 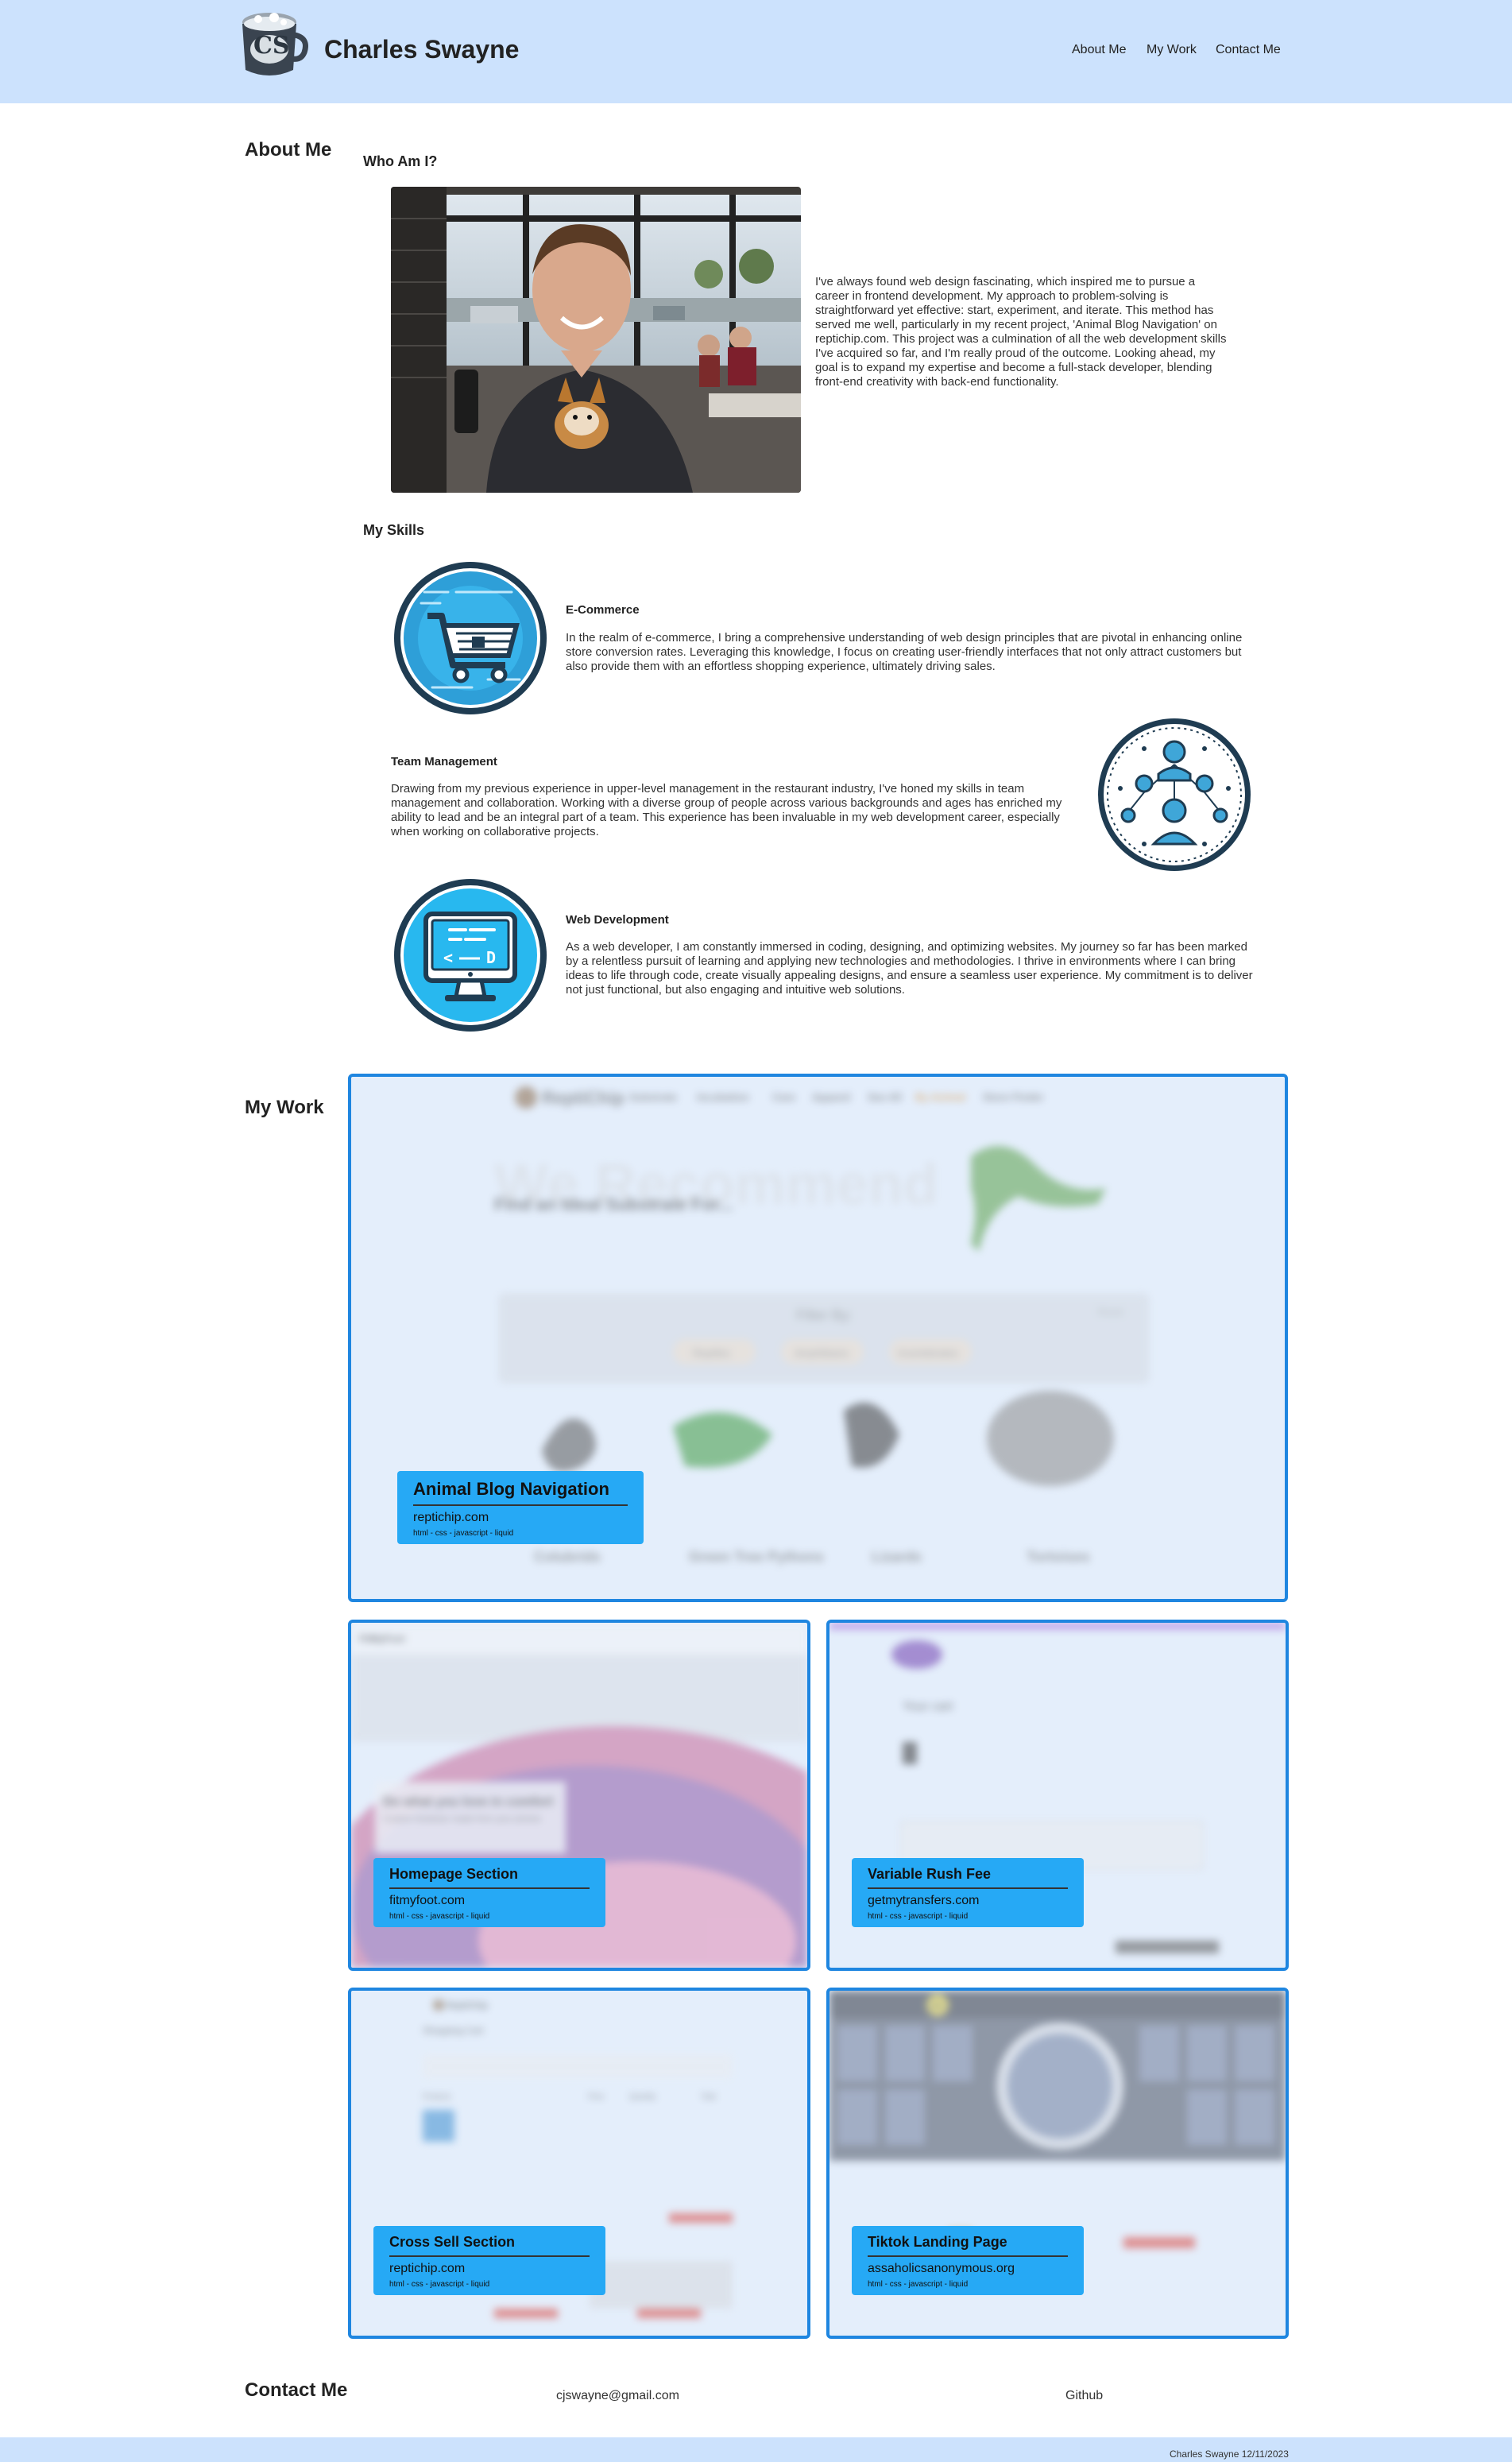 What do you see at coordinates (941, 2269) in the screenshot?
I see `project-site: assaholicsanonymous.org` at bounding box center [941, 2269].